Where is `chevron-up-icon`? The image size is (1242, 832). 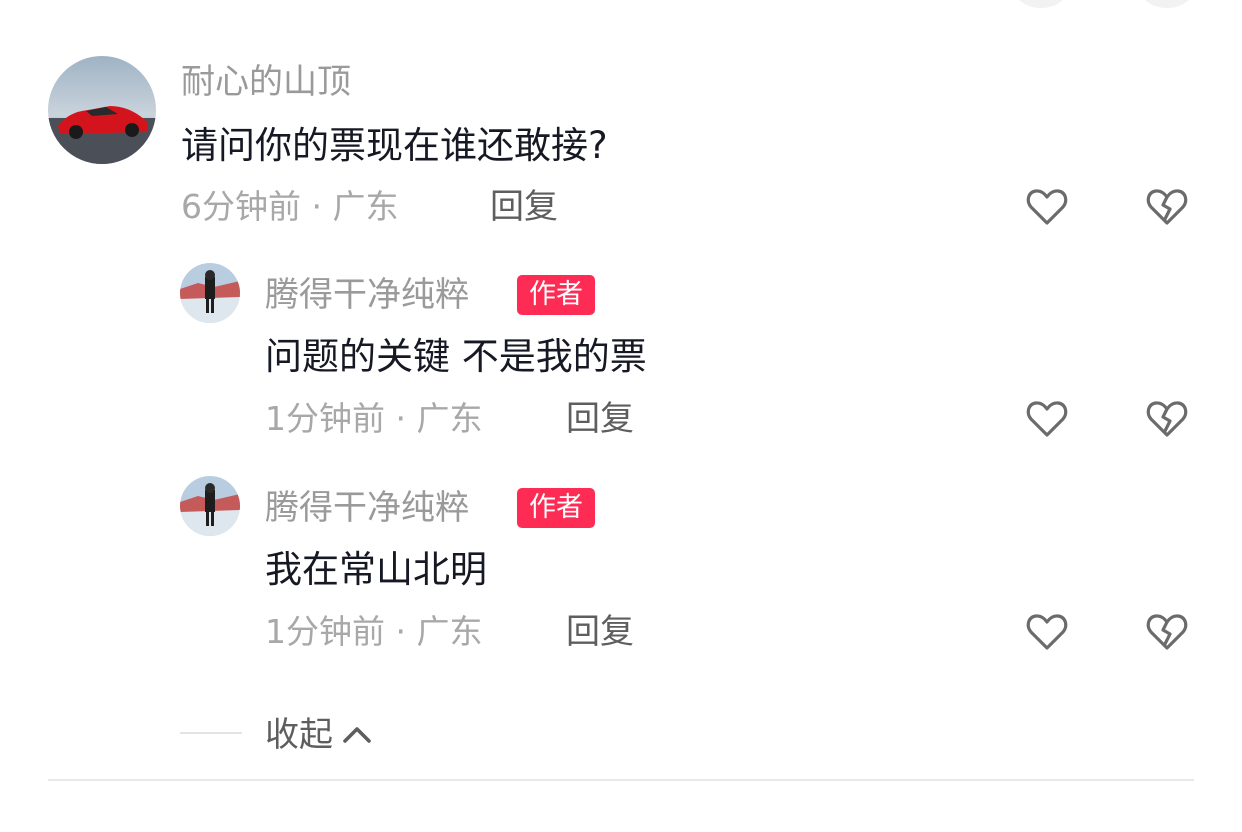
chevron-up-icon is located at coordinates (357, 735).